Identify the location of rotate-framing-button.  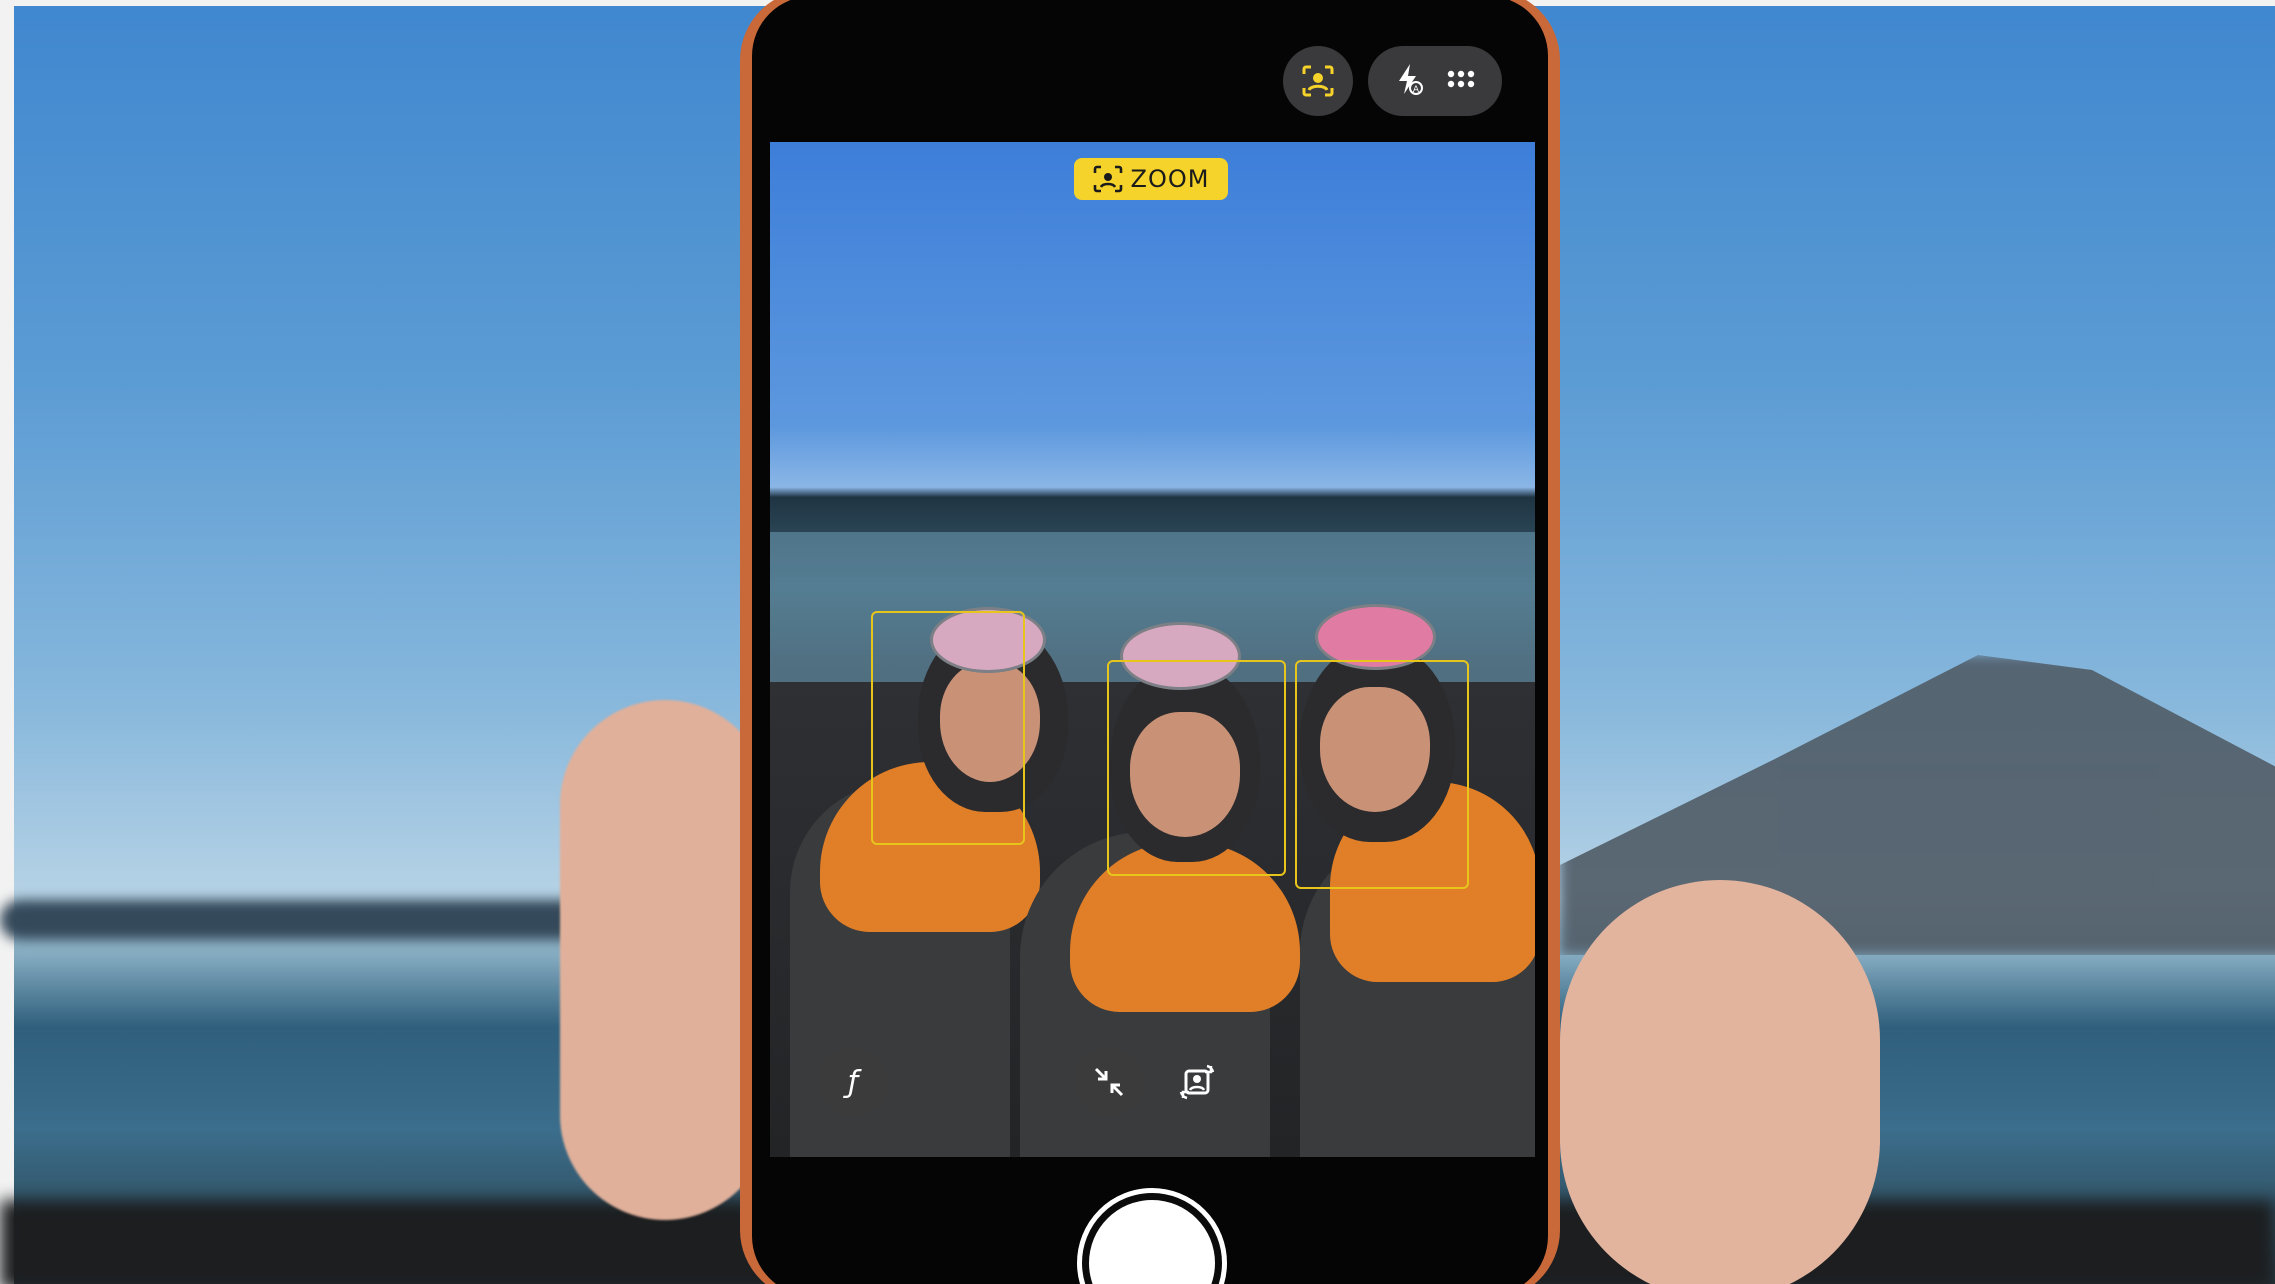
(1197, 1082).